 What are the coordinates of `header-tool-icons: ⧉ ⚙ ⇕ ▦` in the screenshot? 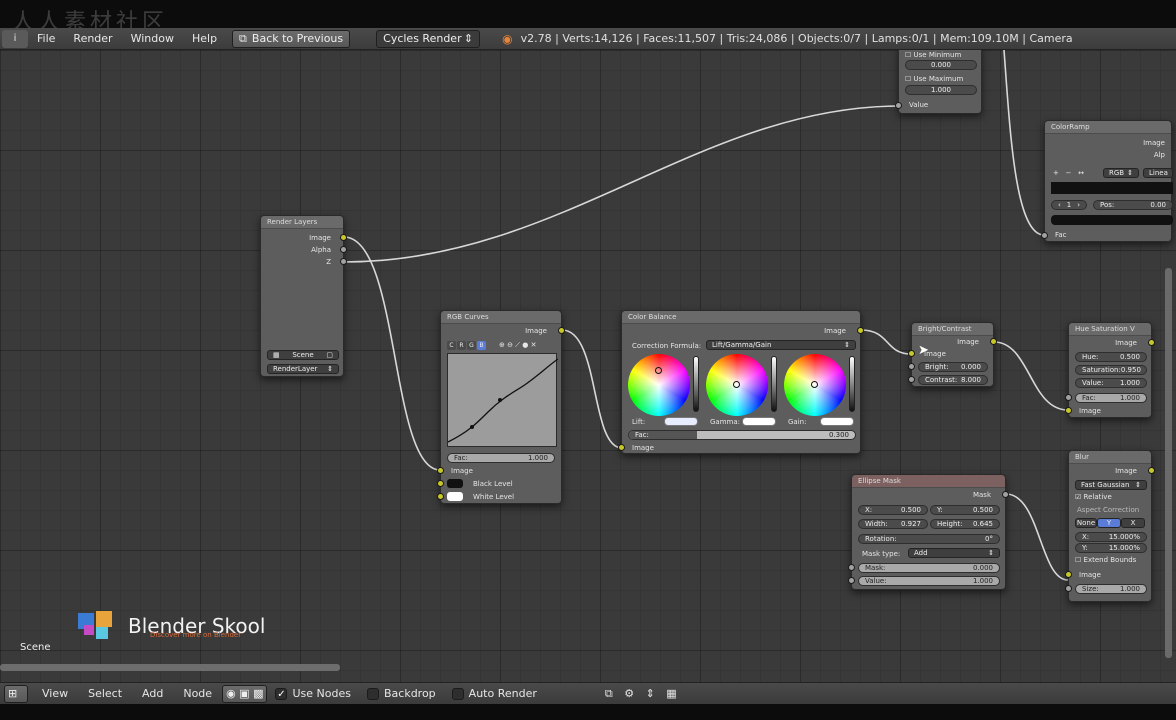 It's located at (643, 694).